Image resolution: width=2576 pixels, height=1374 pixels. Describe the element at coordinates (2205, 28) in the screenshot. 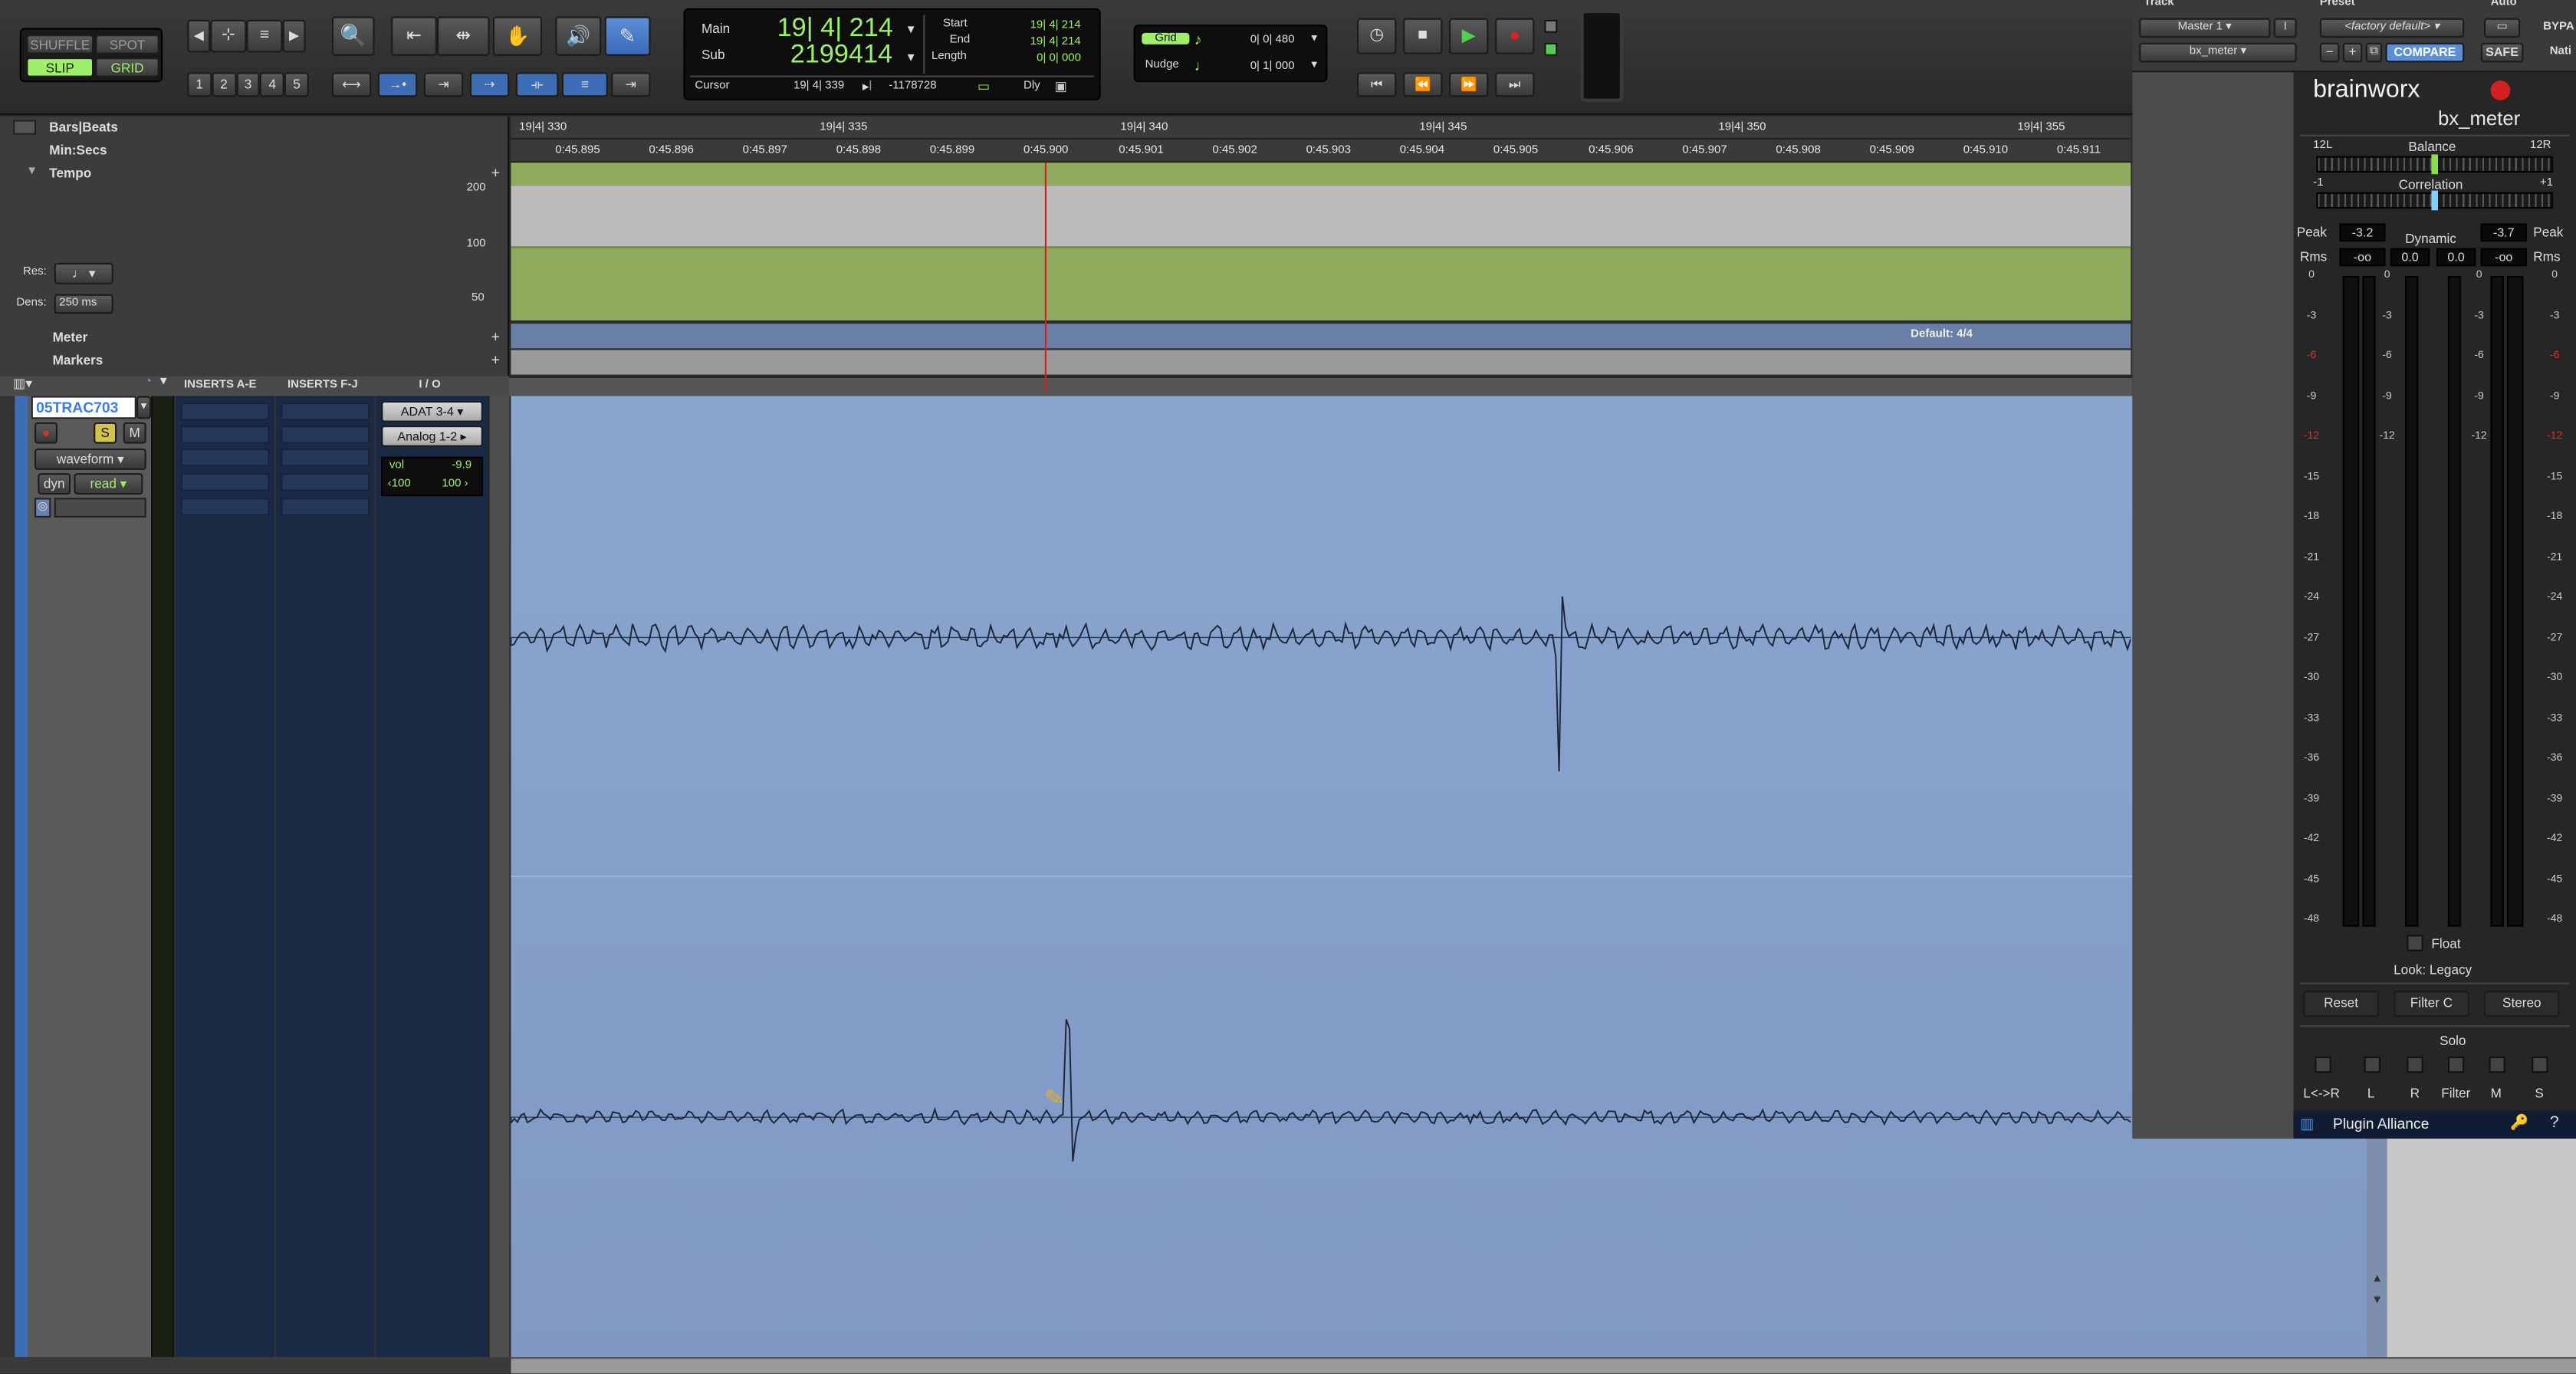

I see `plugin-track-selector: Master 1 ▾` at that location.